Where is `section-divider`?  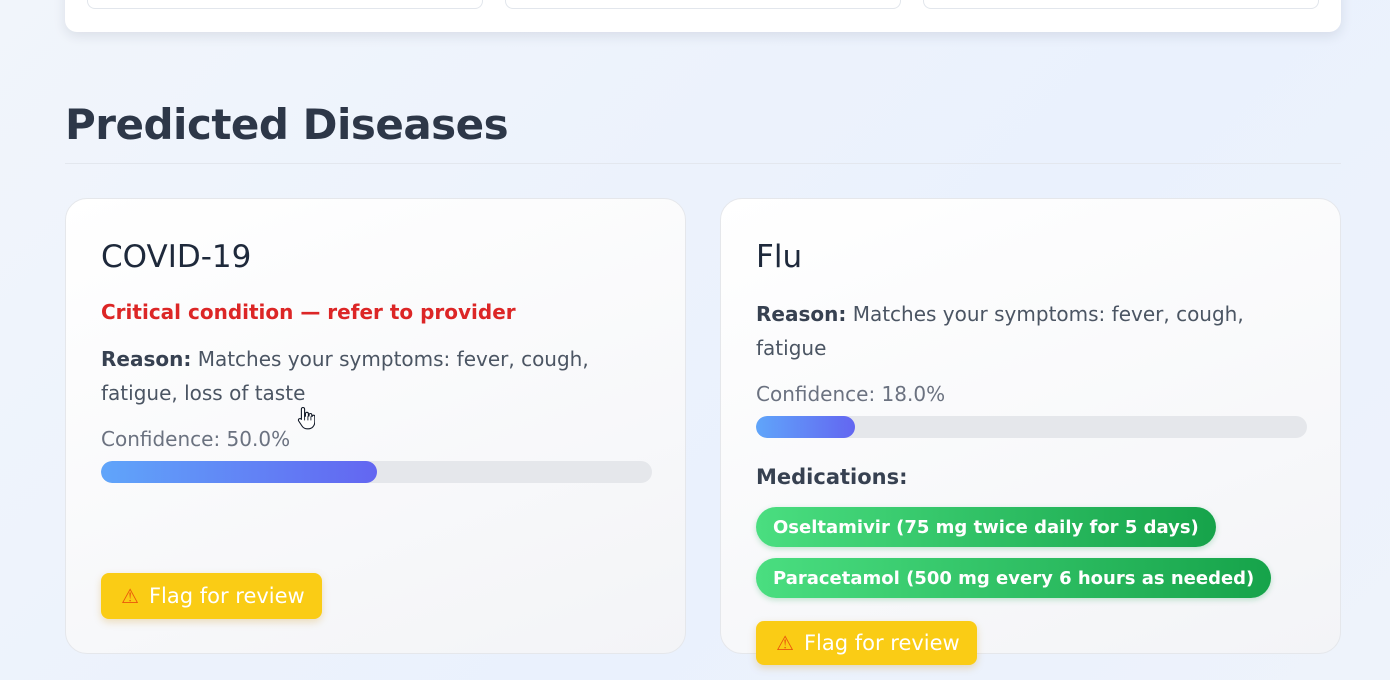 section-divider is located at coordinates (703, 163).